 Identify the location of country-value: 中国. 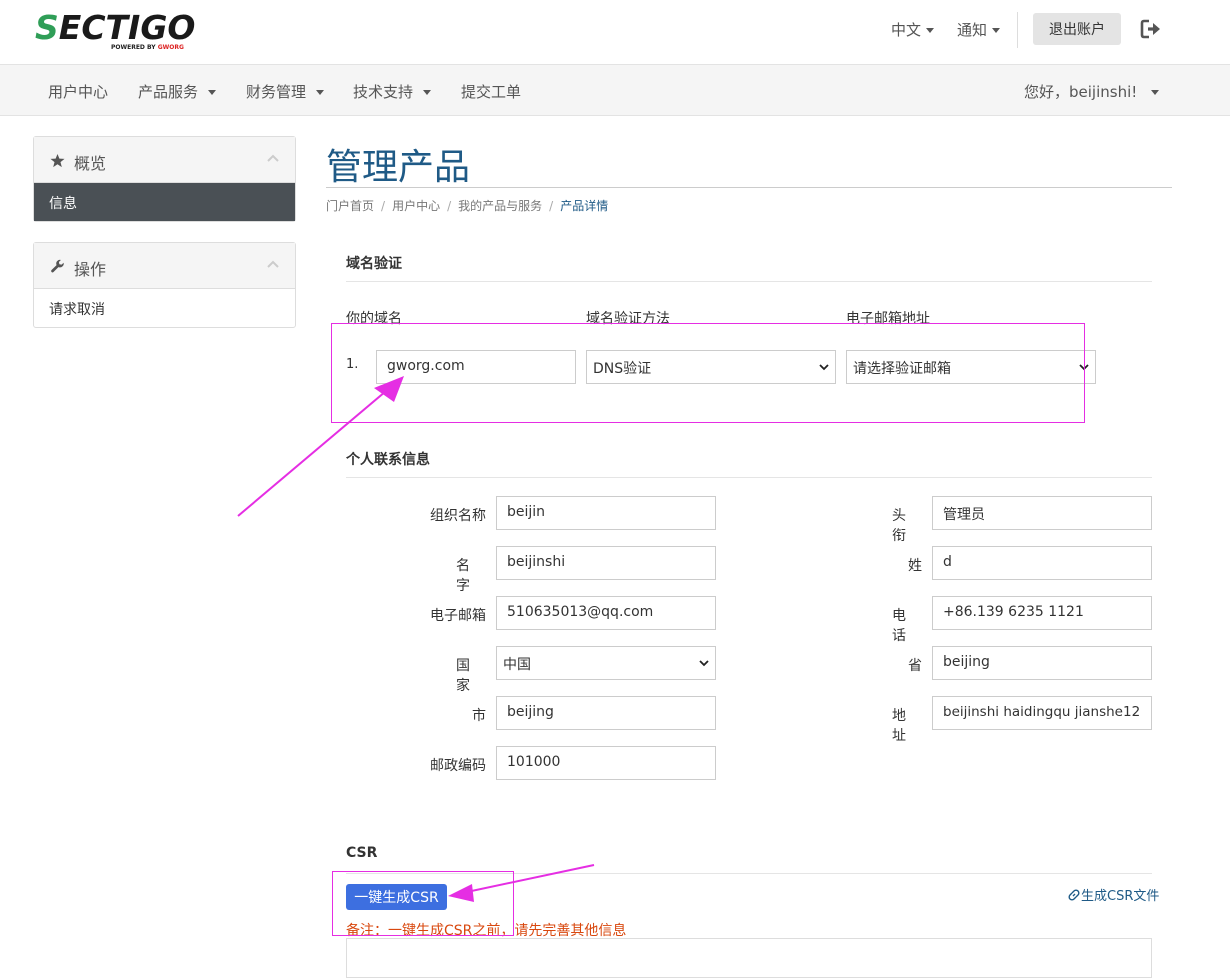
(517, 665).